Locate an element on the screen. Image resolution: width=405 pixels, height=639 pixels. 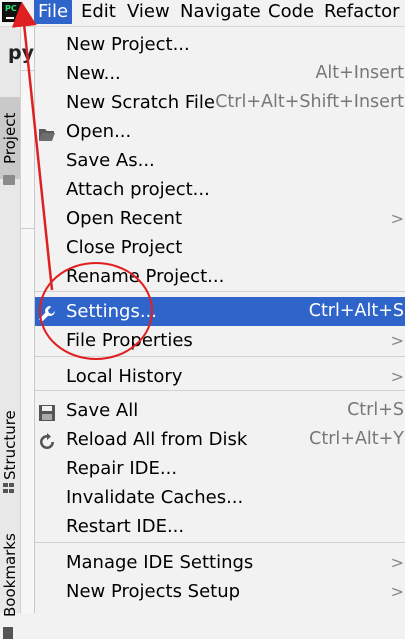
project-title: py is located at coordinates (21, 53).